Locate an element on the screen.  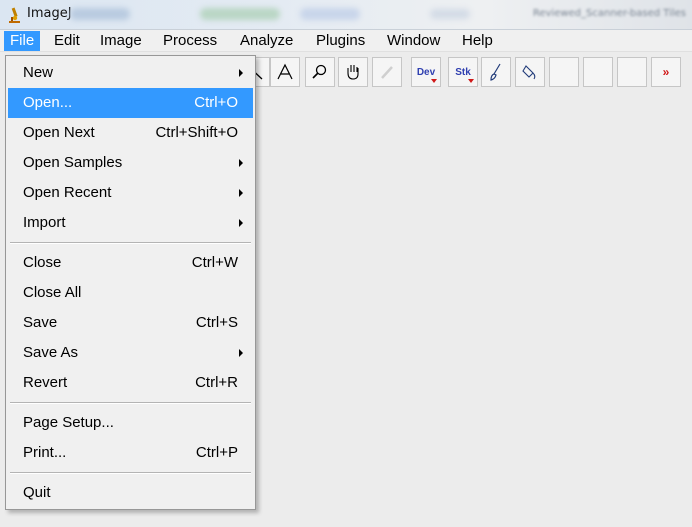
more-tools-icon: » is located at coordinates (666, 72).